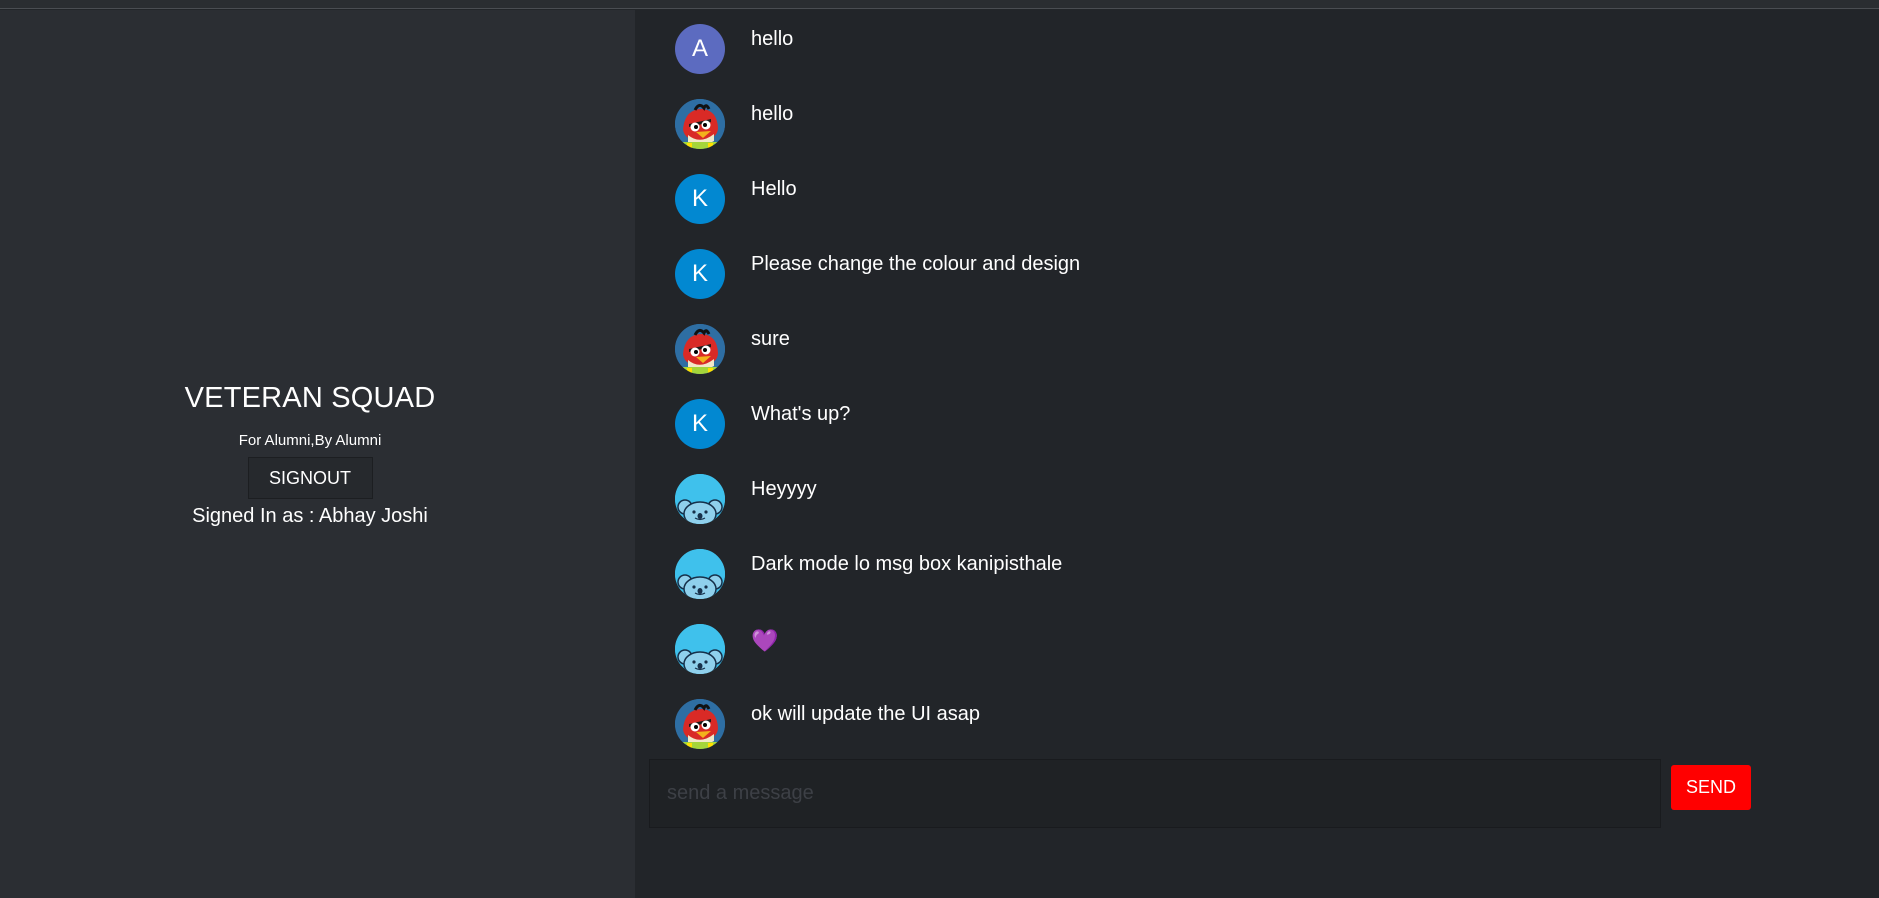  What do you see at coordinates (726, 654) in the screenshot?
I see `message-item: 💜` at bounding box center [726, 654].